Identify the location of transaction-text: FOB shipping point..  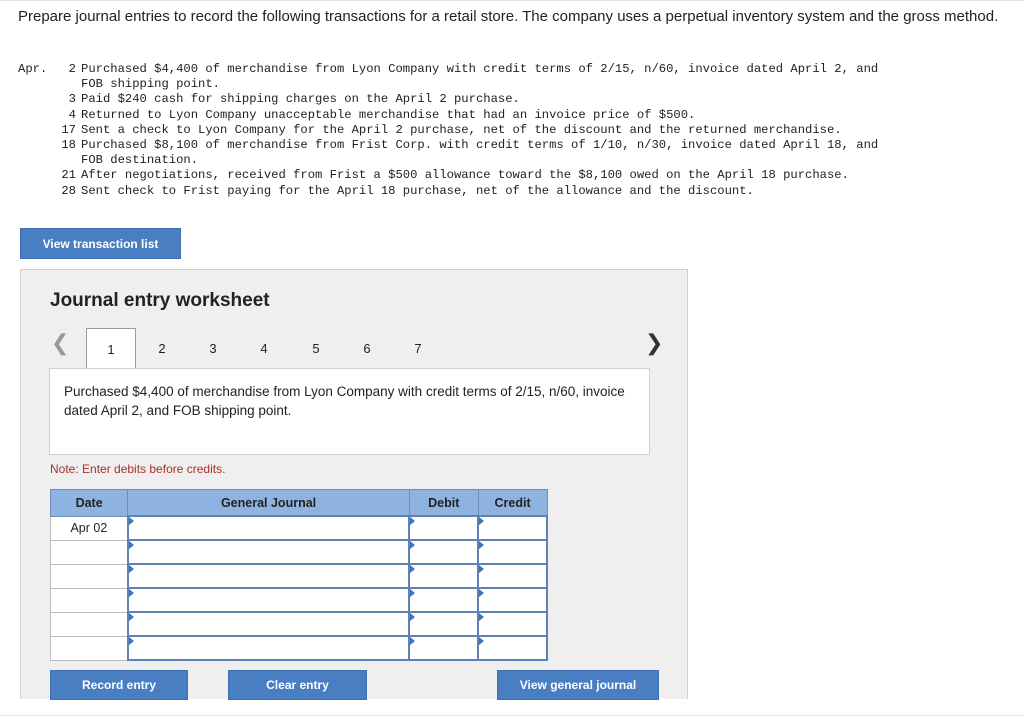
(150, 84).